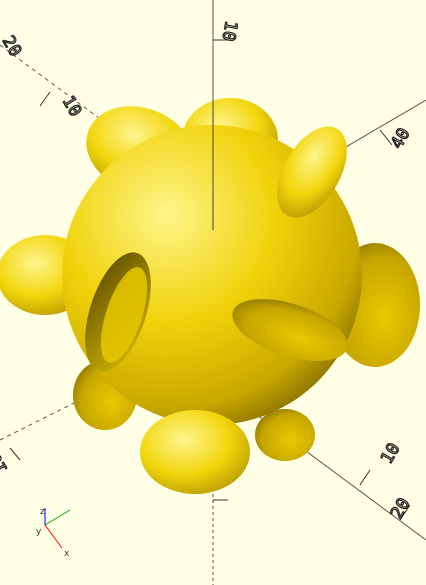  I want to click on indicator-z-label: z, so click(42, 512).